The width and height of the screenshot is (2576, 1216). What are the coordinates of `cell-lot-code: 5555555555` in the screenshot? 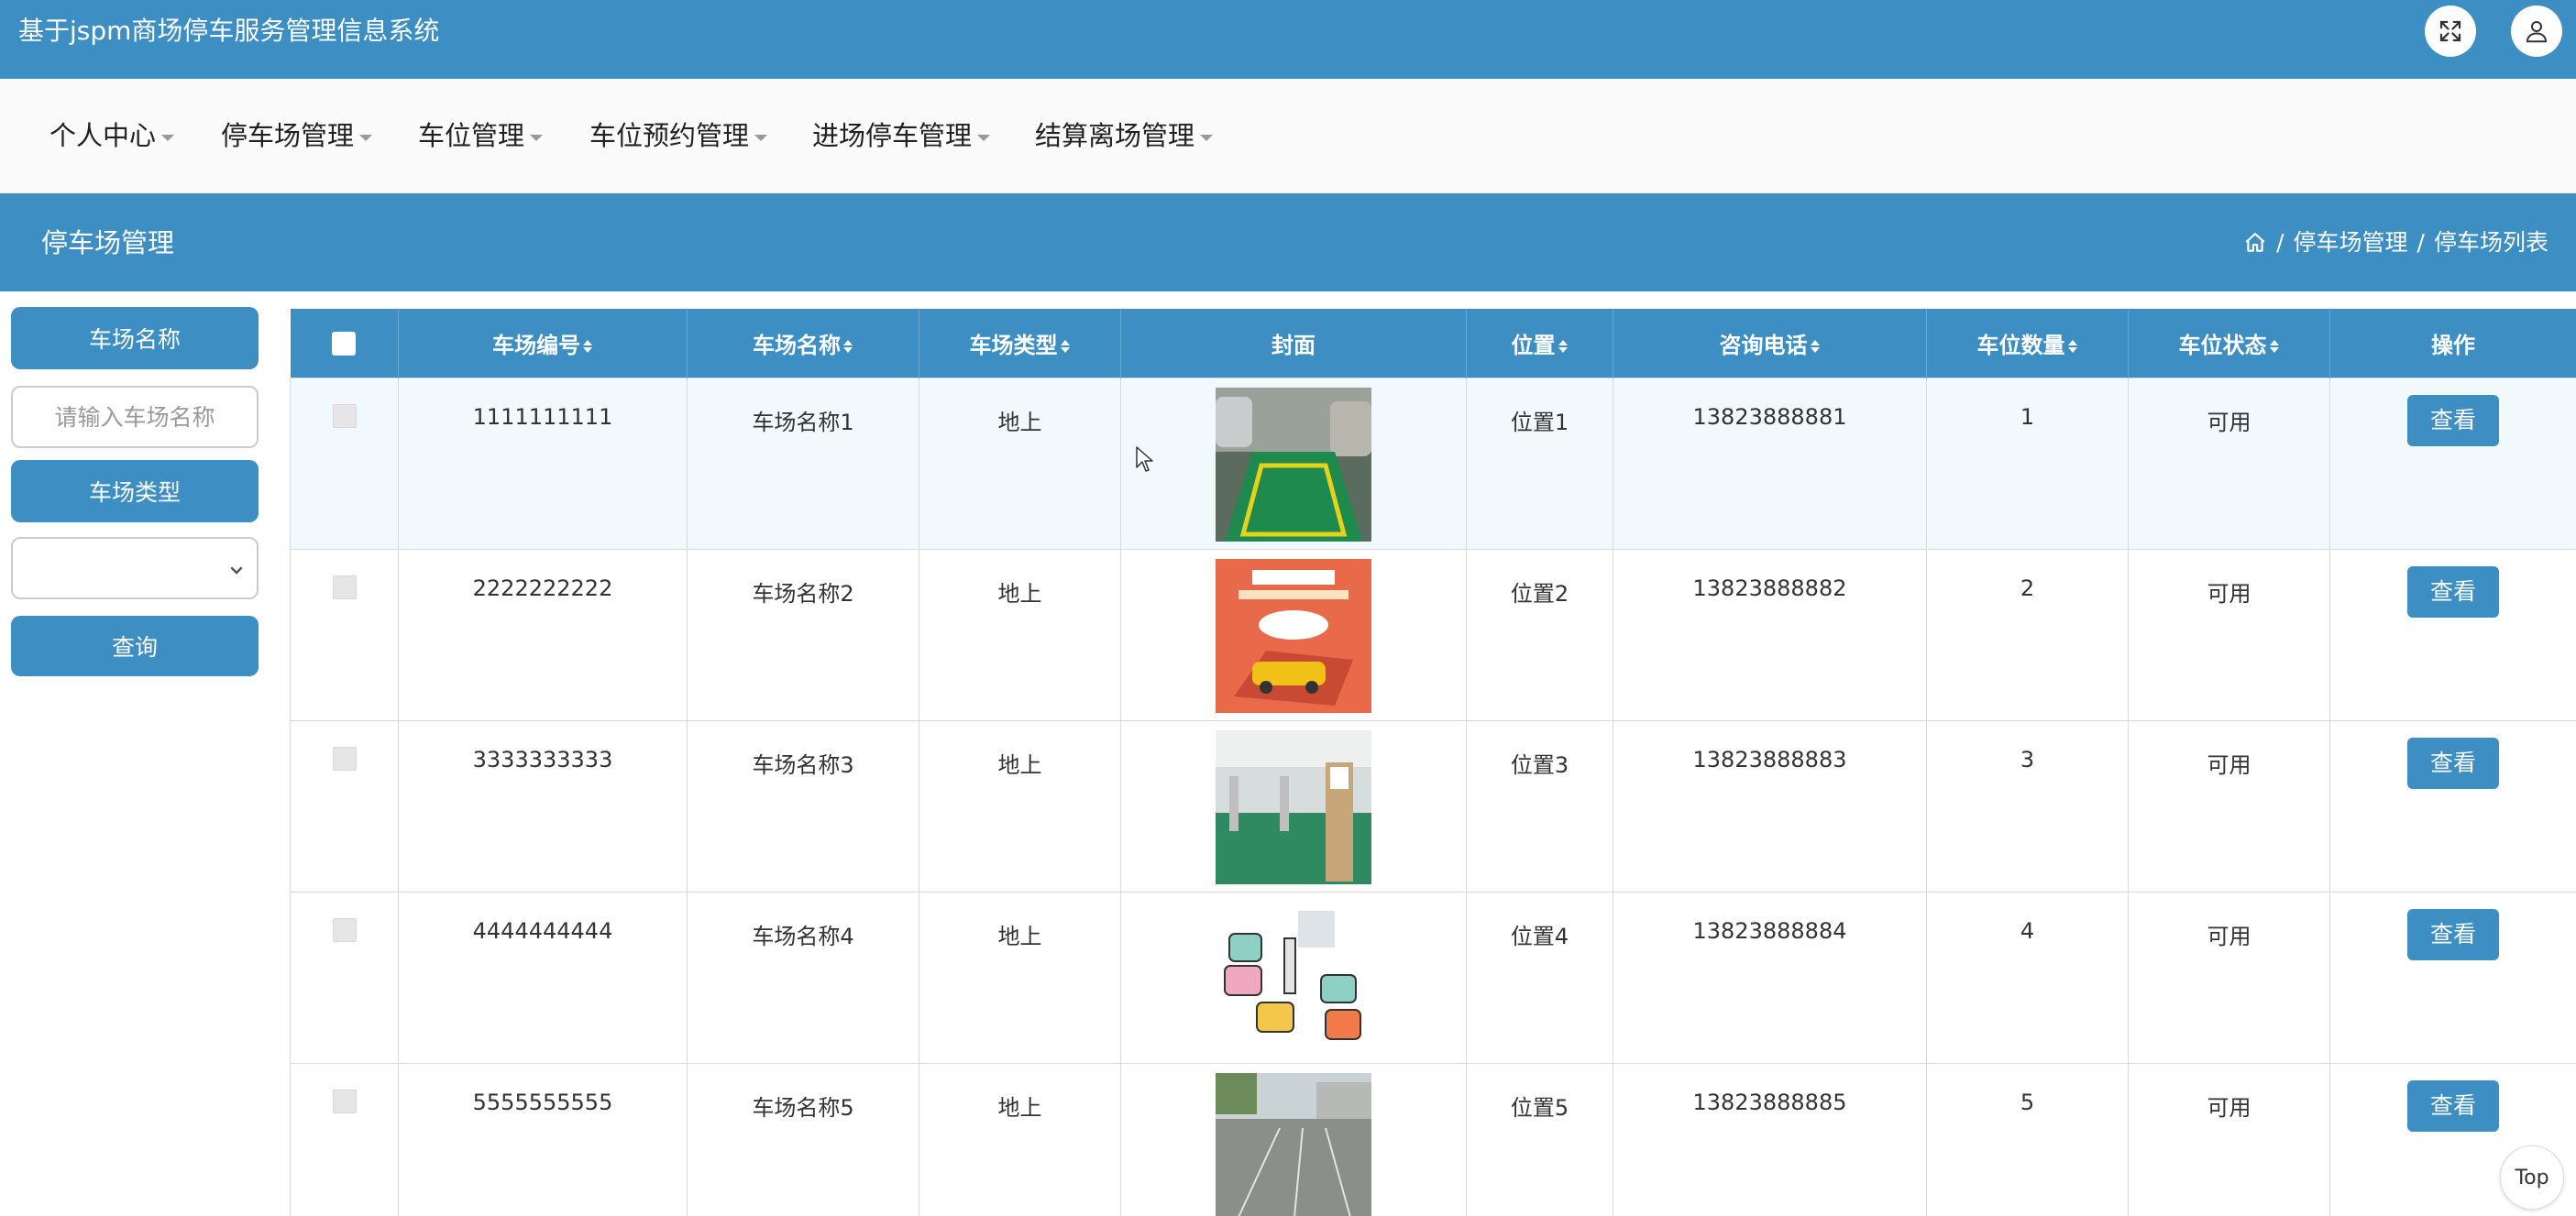 It's located at (543, 1139).